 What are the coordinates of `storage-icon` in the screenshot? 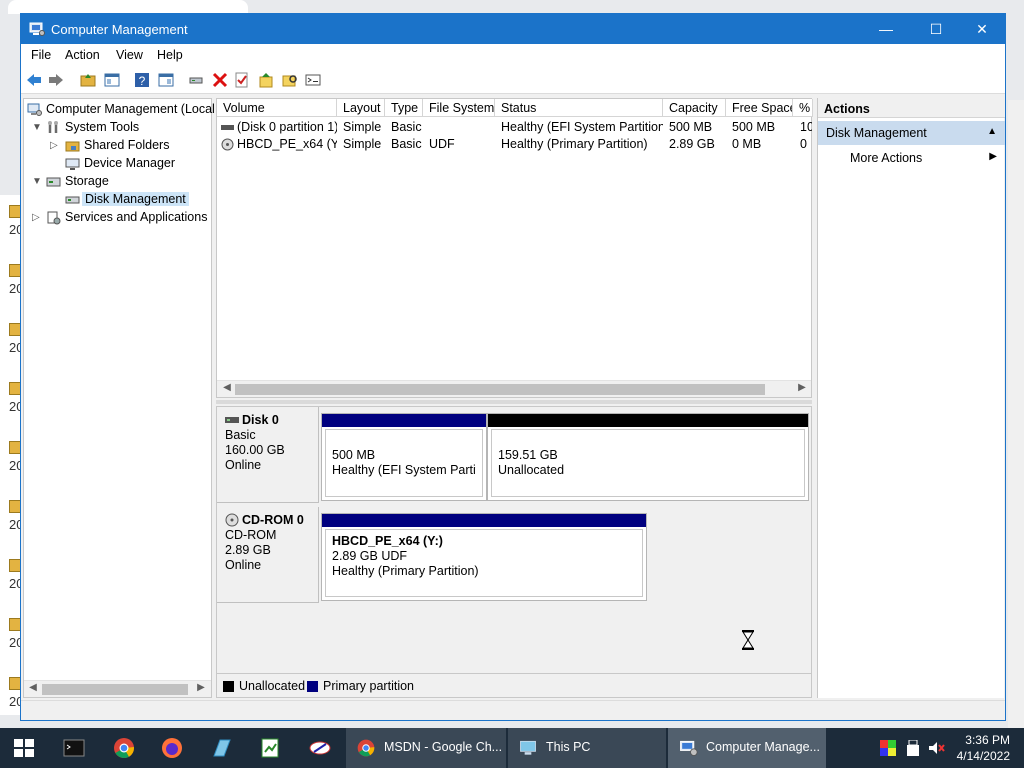 It's located at (53, 182).